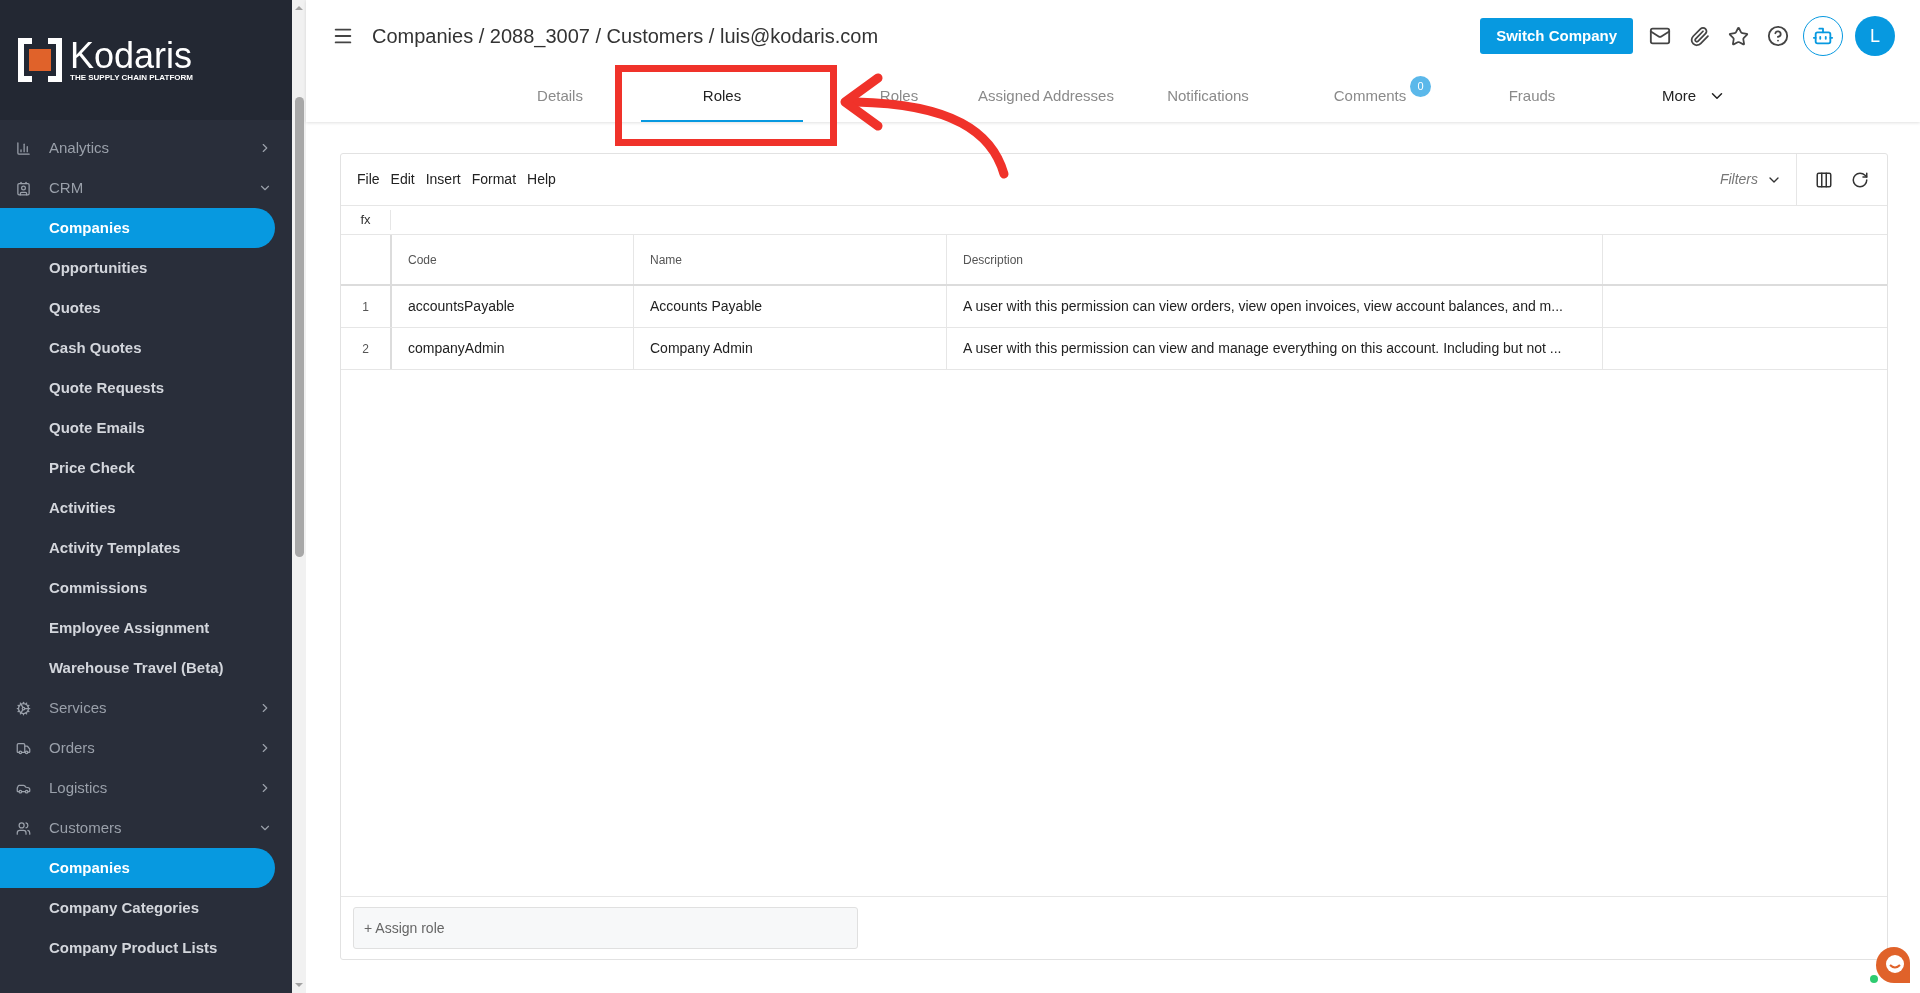  Describe the element at coordinates (1738, 36) in the screenshot. I see `star-icon` at that location.